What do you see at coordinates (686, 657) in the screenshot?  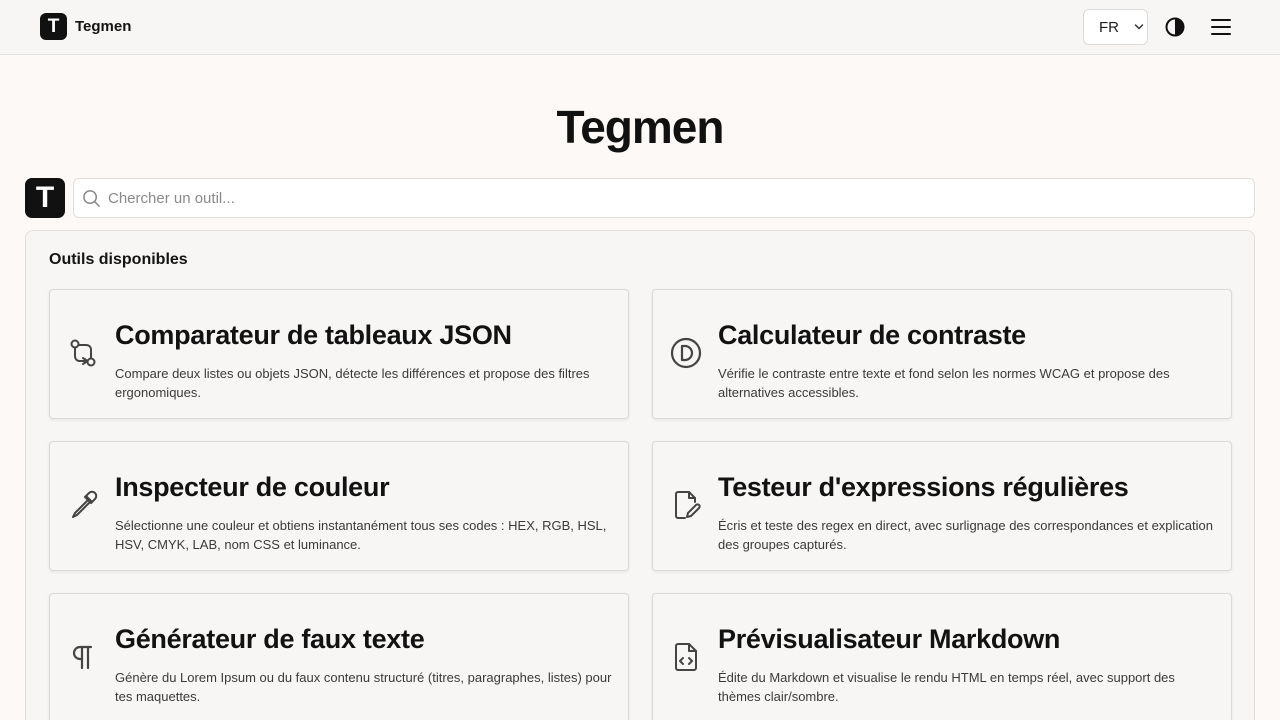 I see `file-code-icon` at bounding box center [686, 657].